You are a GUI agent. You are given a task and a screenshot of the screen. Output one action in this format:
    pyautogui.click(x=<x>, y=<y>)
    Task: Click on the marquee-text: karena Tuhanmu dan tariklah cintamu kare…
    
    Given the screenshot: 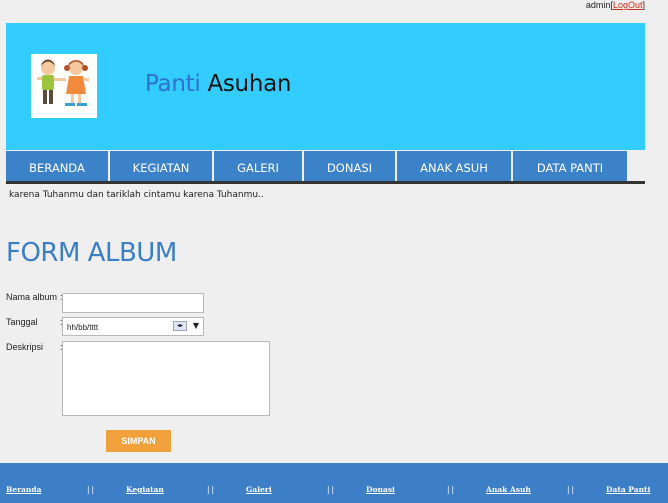 What is the action you would take?
    pyautogui.click(x=136, y=195)
    